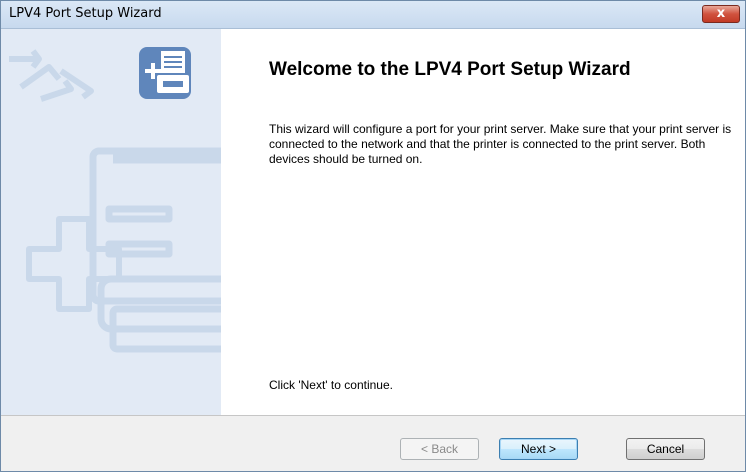 The height and width of the screenshot is (472, 746). Describe the element at coordinates (123, 250) in the screenshot. I see `printer-watermark-icon` at that location.